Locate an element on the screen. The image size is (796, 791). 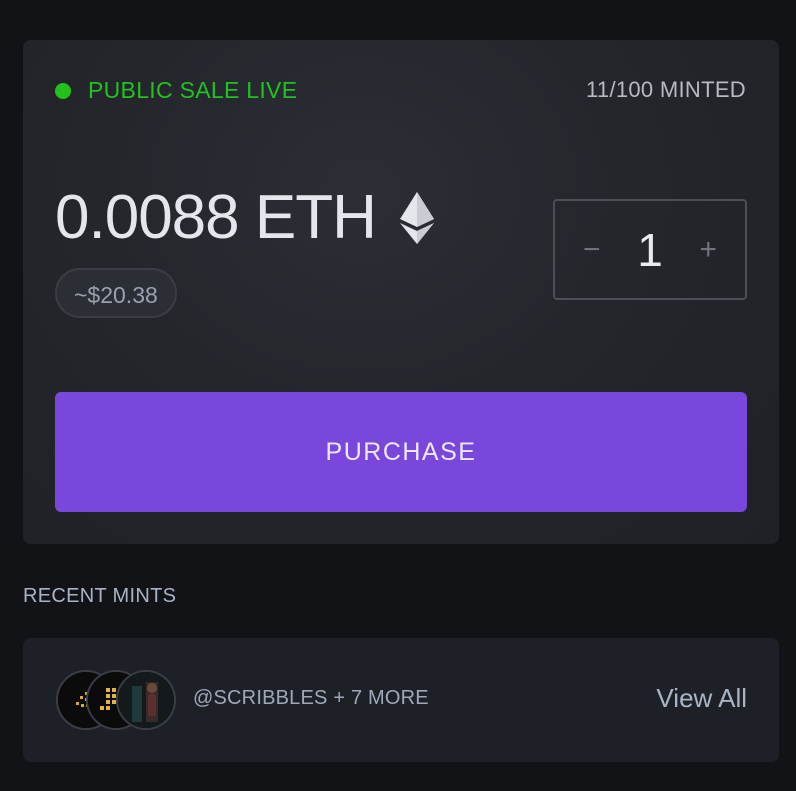
recent-minters-summary: @SCRIBBLES + 7 MORE is located at coordinates (311, 698).